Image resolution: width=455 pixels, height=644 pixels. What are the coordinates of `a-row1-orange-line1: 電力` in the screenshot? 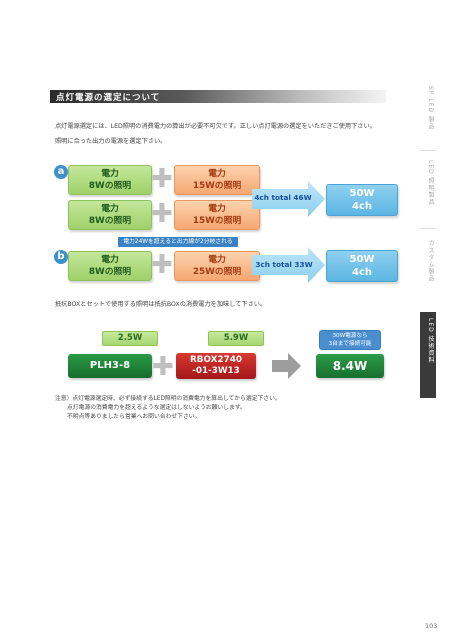 It's located at (217, 174).